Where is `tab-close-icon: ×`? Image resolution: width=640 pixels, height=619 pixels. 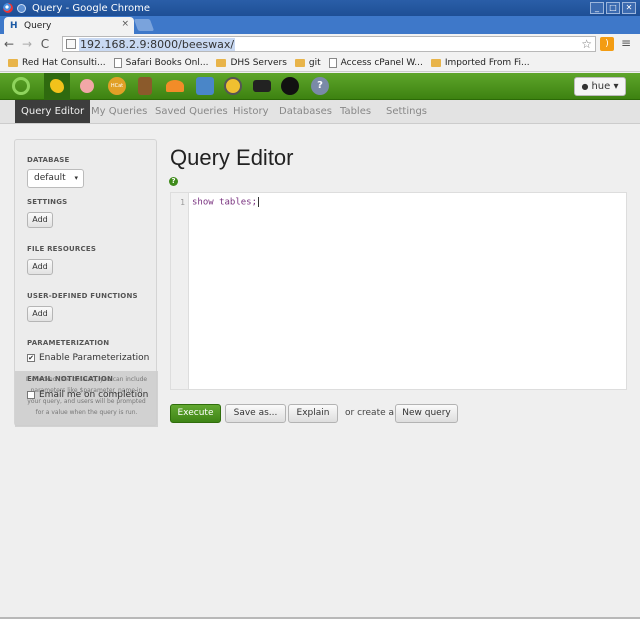 tab-close-icon: × is located at coordinates (125, 24).